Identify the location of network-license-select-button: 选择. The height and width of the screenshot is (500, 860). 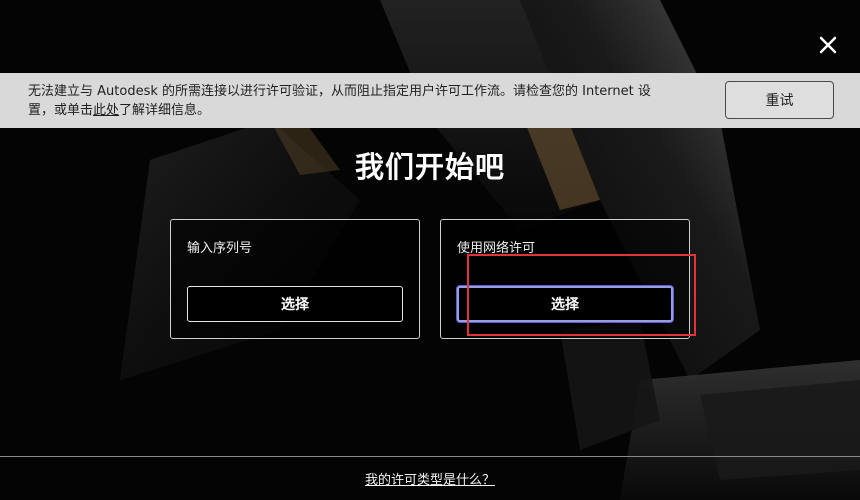
(565, 304).